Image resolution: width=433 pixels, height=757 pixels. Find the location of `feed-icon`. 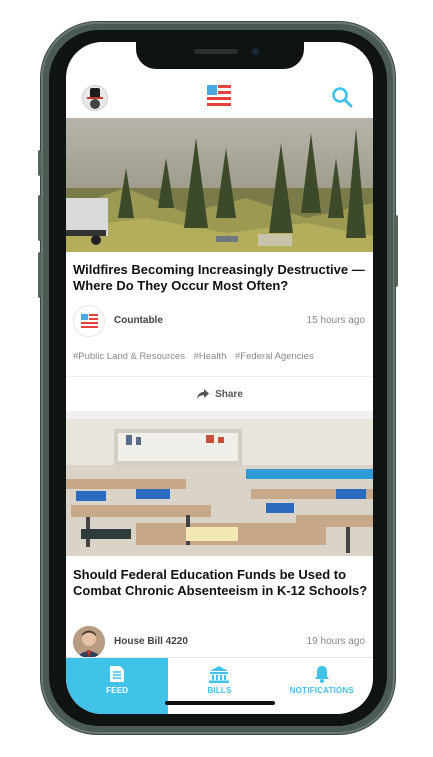

feed-icon is located at coordinates (117, 674).